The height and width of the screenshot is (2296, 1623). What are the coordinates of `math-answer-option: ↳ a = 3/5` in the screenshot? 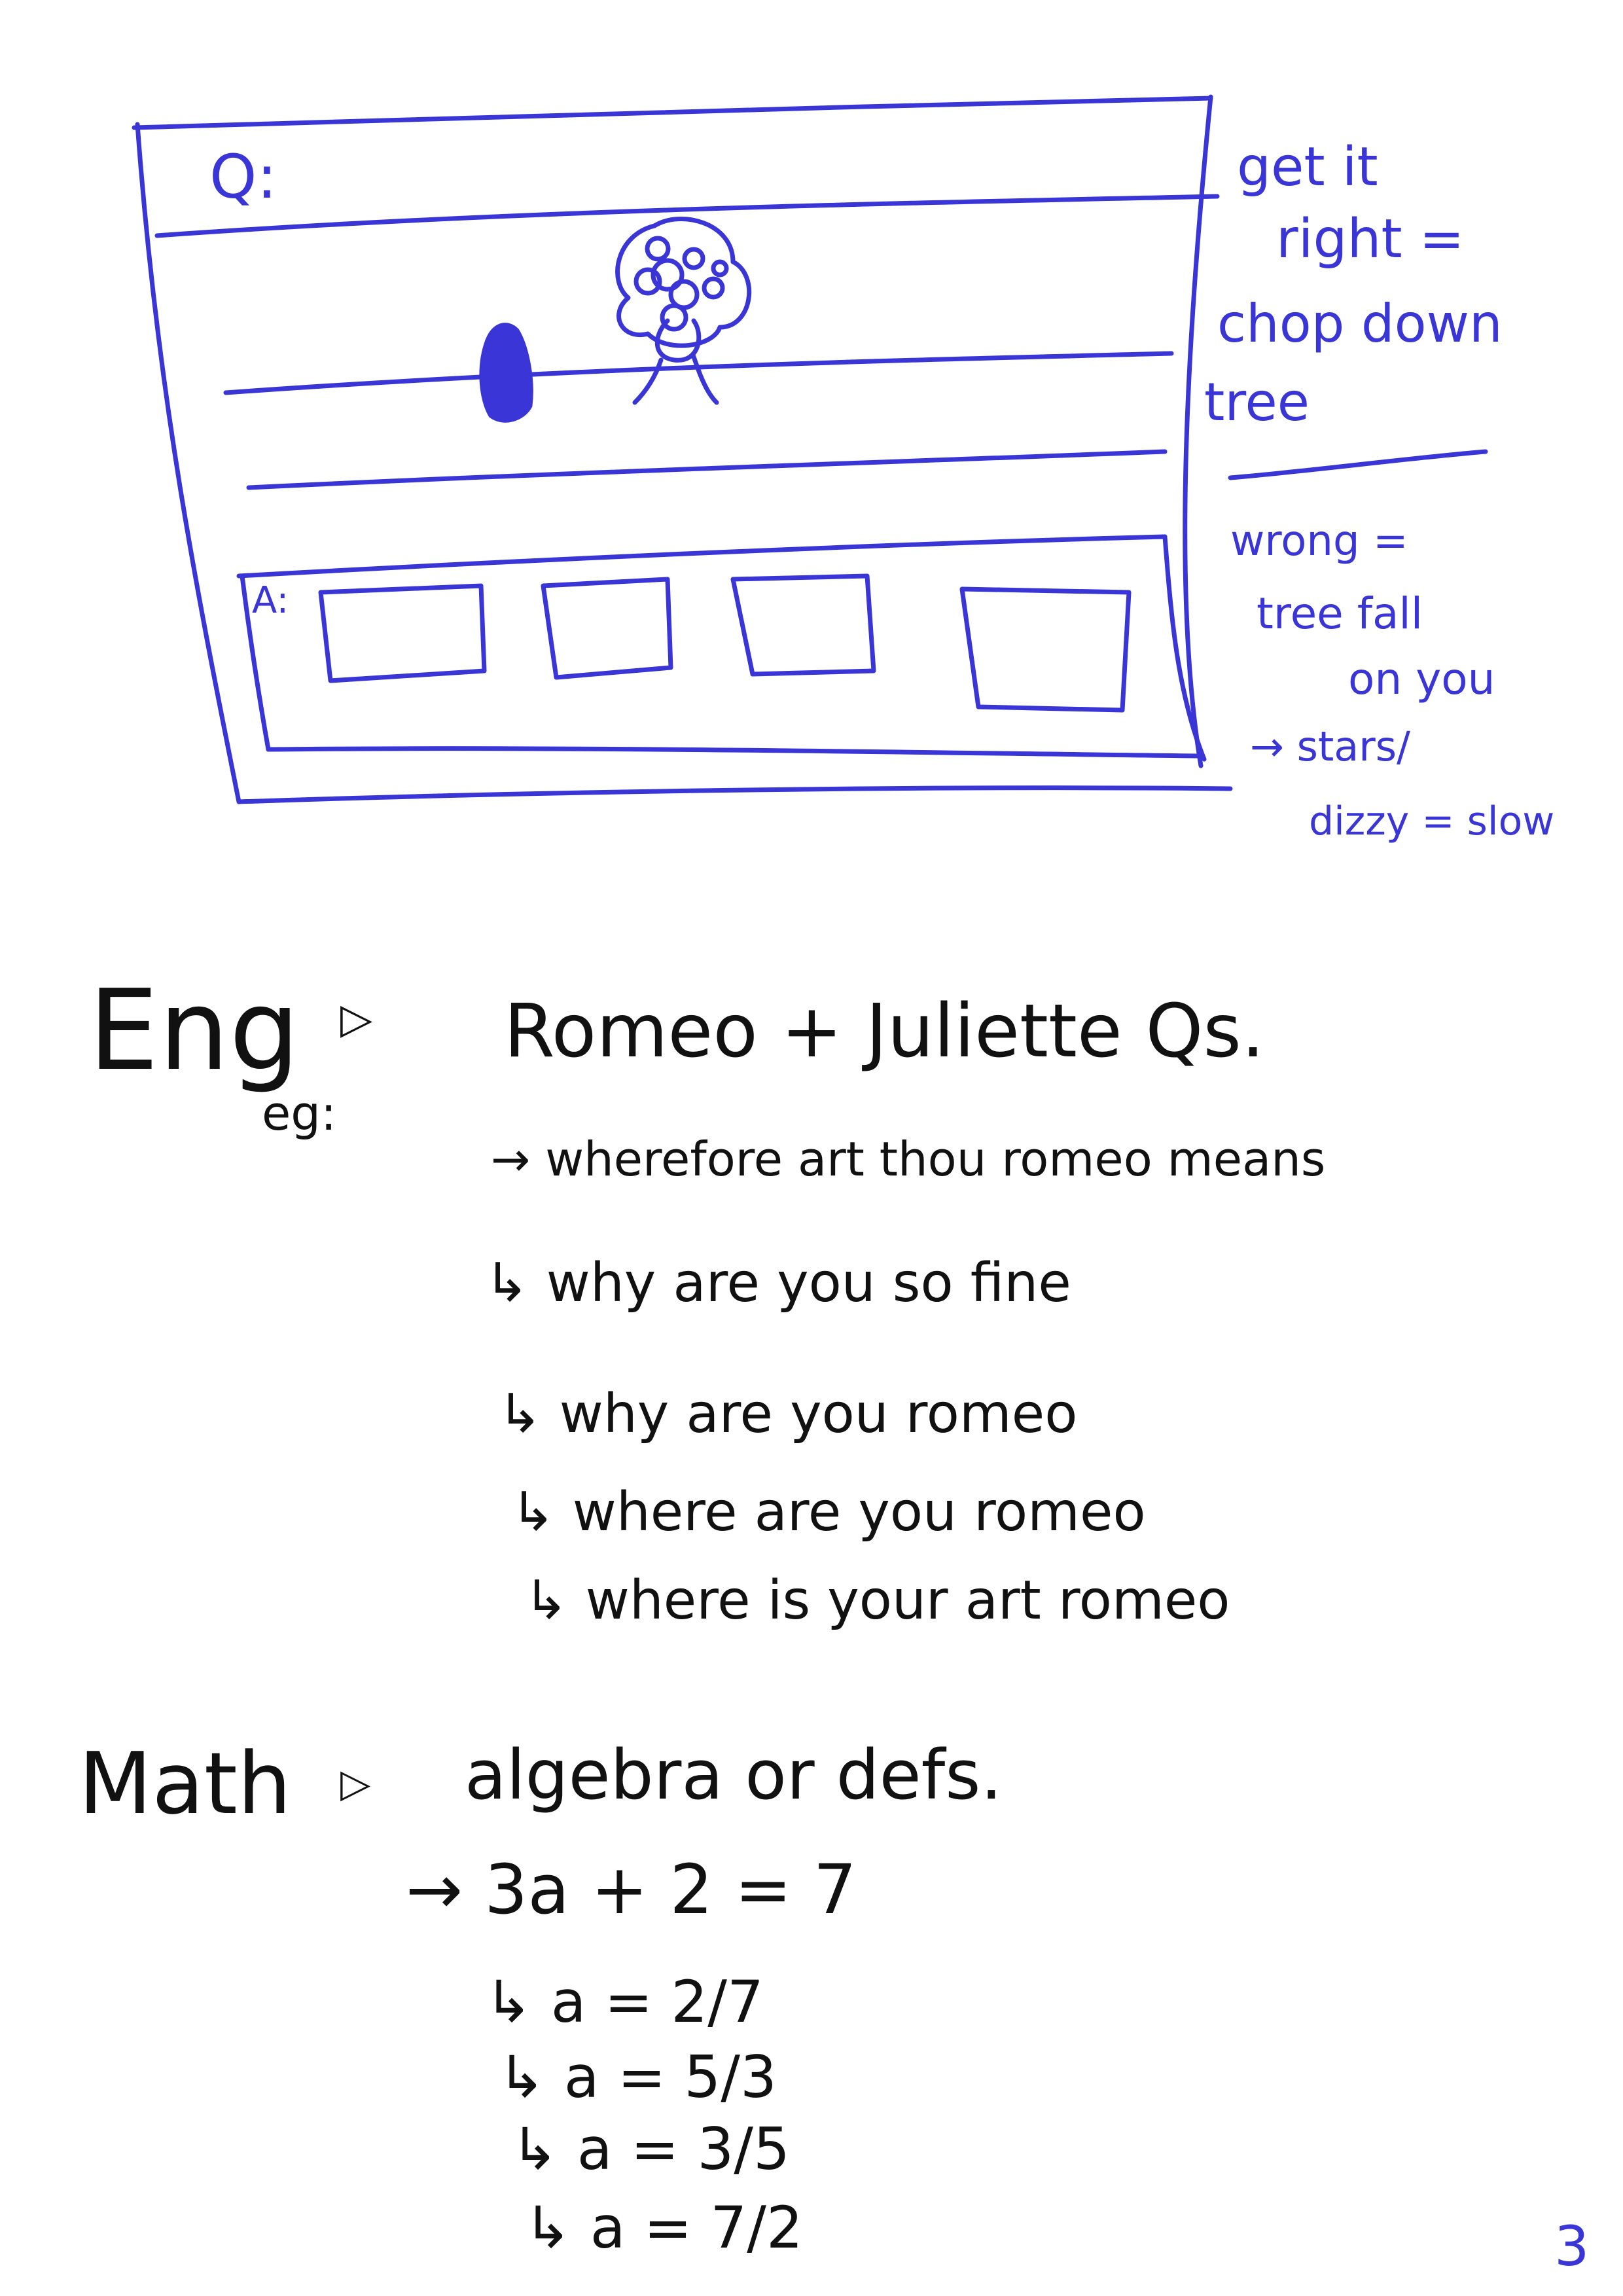 It's located at (650, 2149).